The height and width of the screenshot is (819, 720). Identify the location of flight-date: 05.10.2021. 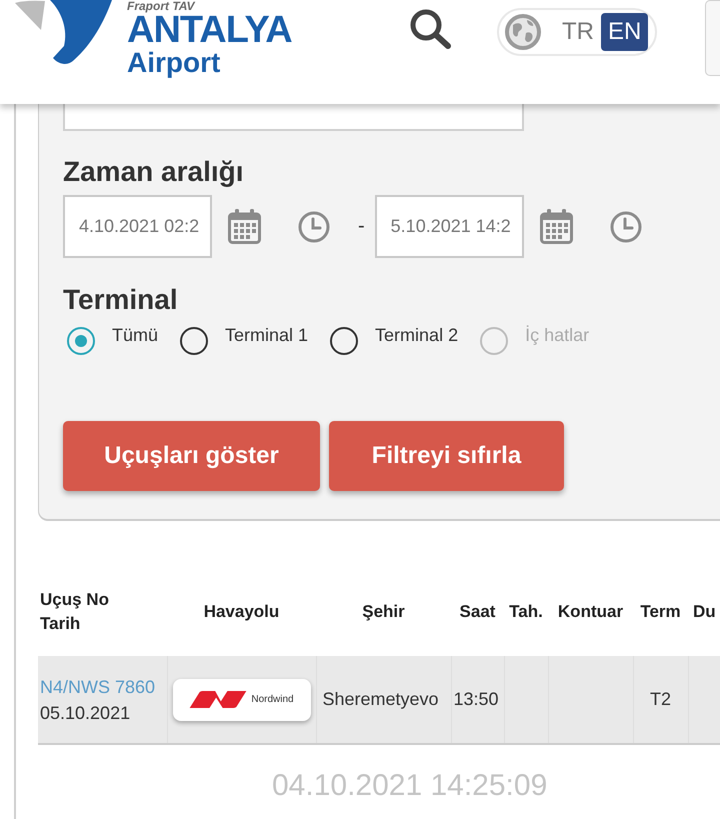
(86, 713).